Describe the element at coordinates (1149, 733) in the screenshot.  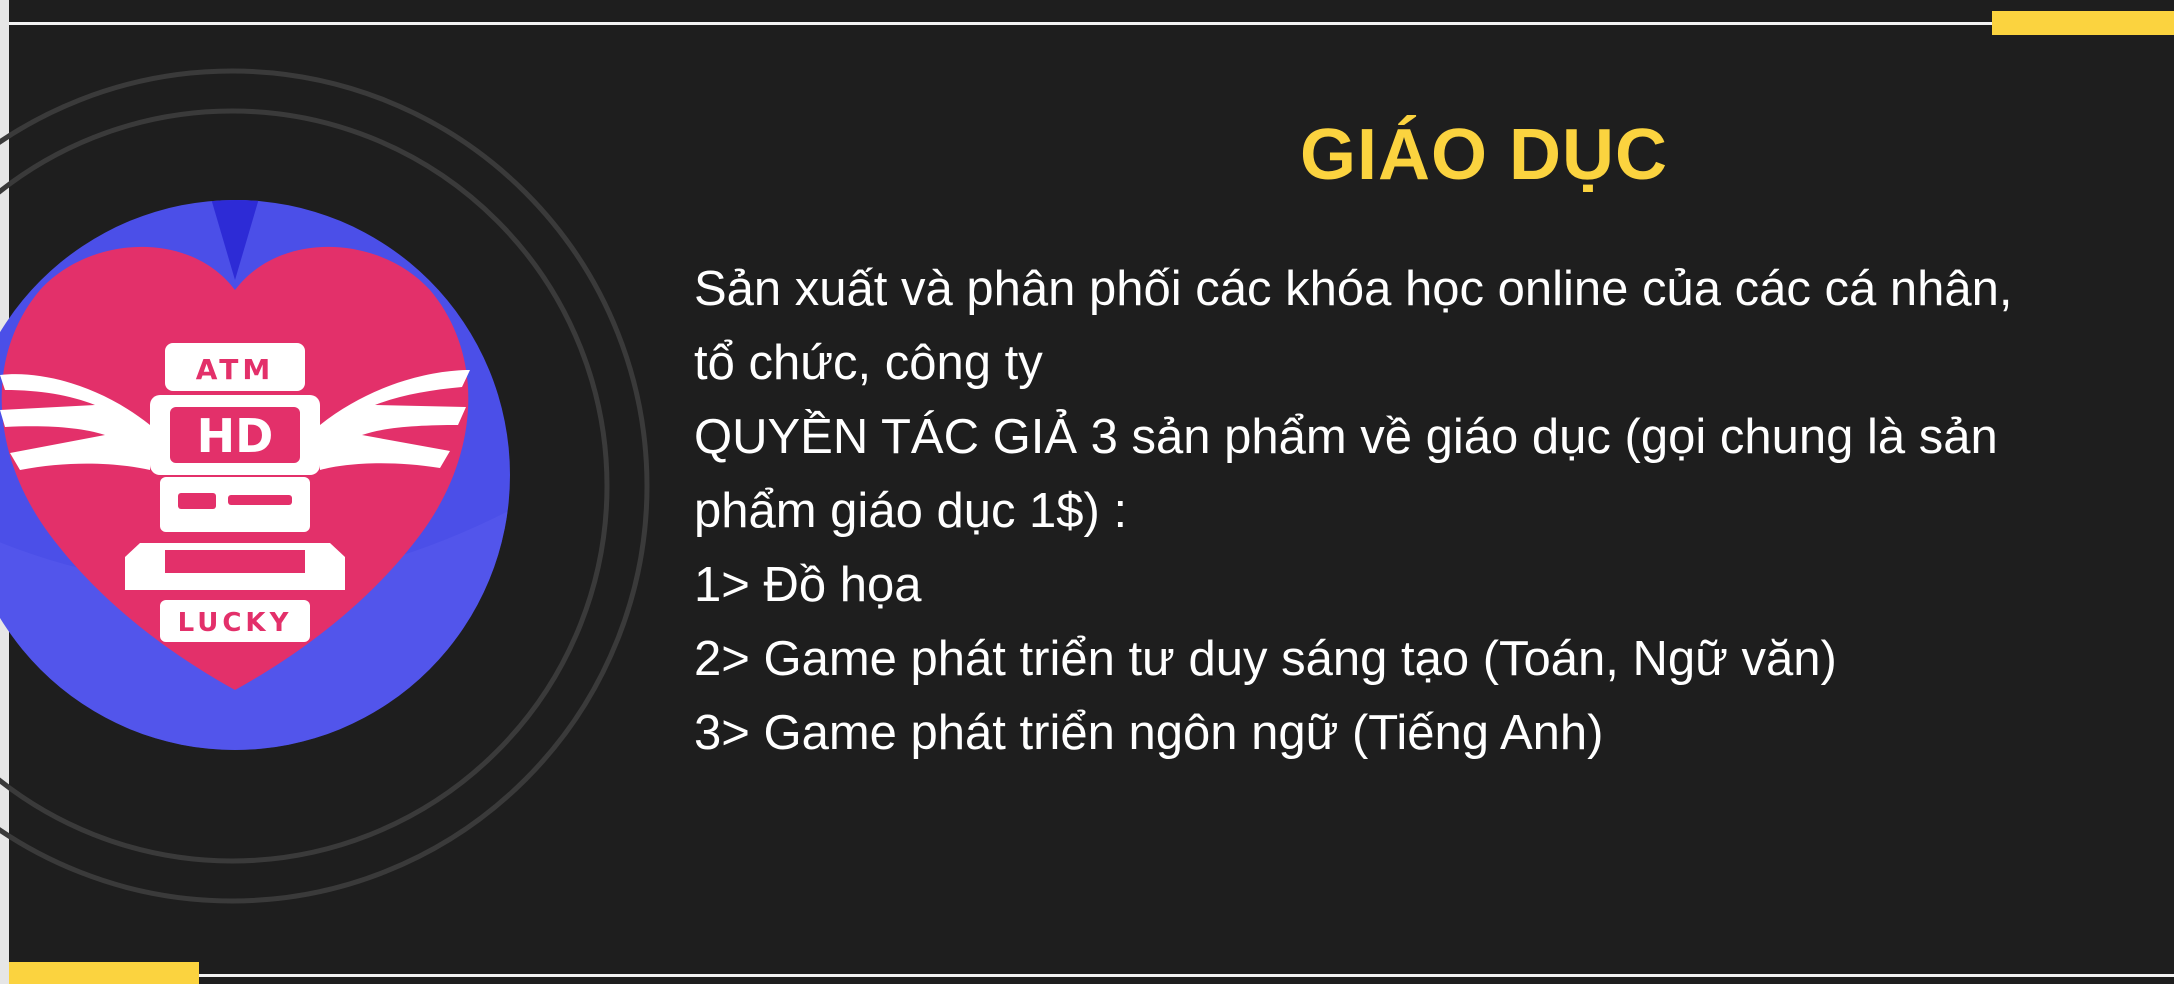
I see `list-item-language-game: 3> Game phát triển ngôn ngữ (Tiếng Anh)` at that location.